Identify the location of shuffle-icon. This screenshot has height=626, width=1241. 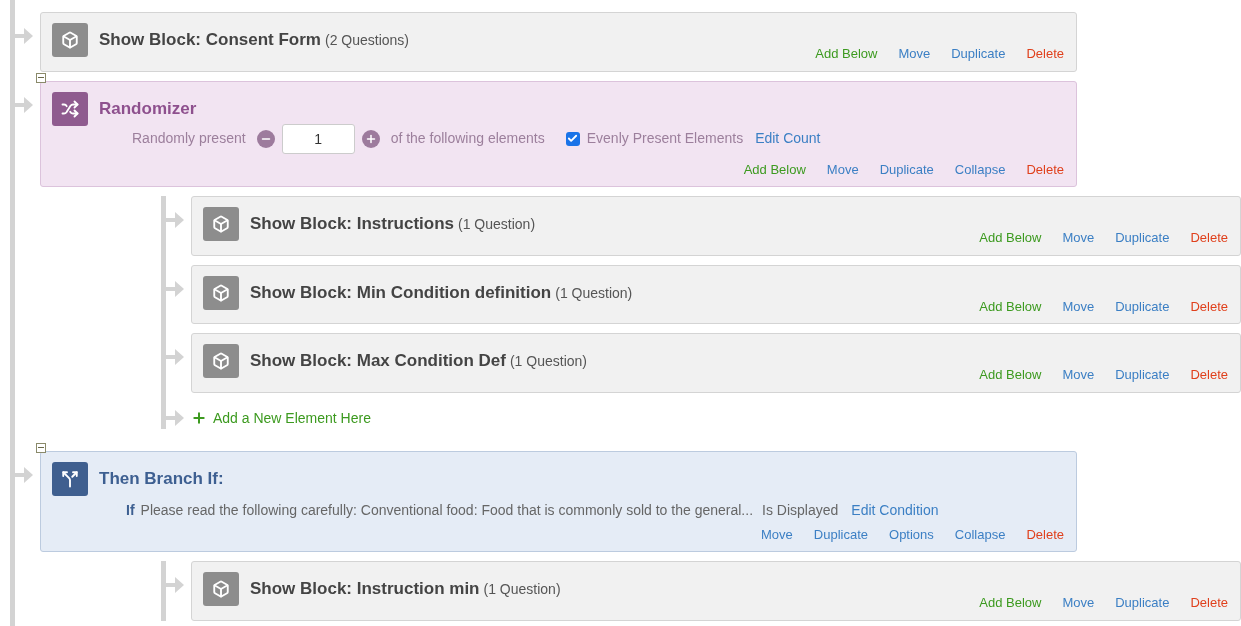
(70, 108).